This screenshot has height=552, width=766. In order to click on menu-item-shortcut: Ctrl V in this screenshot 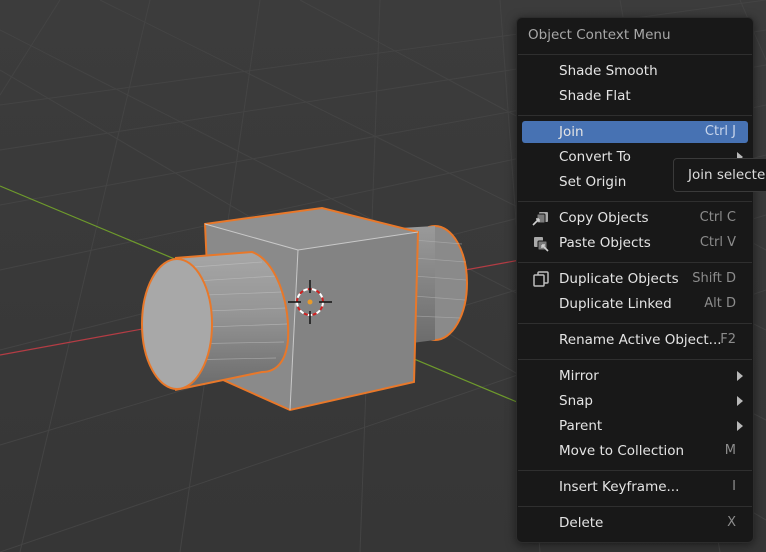, I will do `click(717, 242)`.